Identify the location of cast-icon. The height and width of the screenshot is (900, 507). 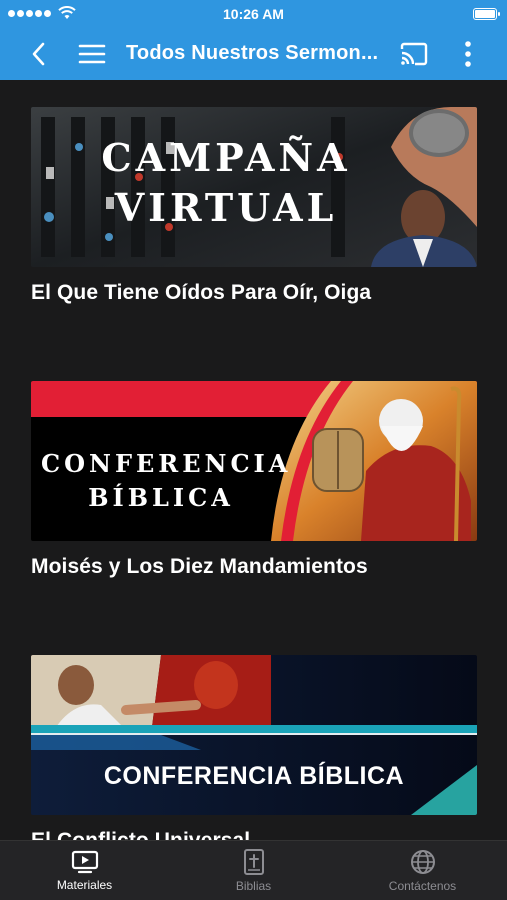
(414, 54).